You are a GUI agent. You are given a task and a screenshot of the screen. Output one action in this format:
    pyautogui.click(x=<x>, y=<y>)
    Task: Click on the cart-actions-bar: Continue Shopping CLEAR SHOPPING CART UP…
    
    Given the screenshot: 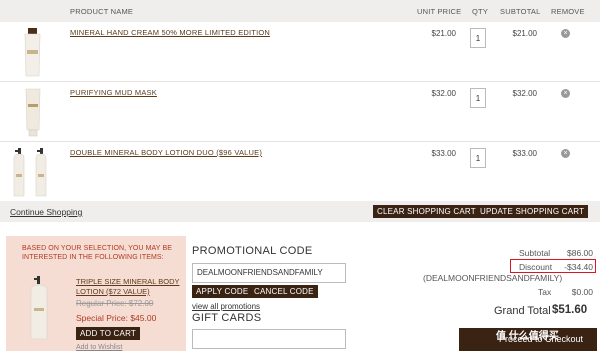 What is the action you would take?
    pyautogui.click(x=300, y=211)
    